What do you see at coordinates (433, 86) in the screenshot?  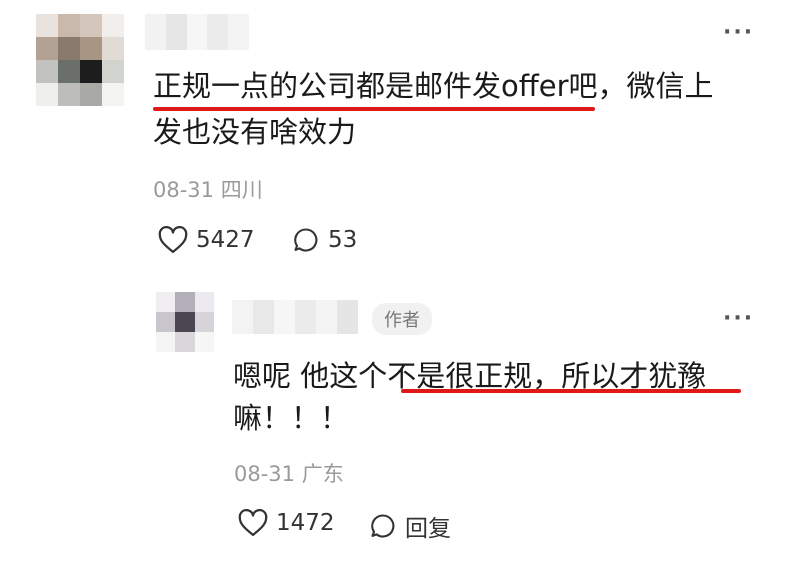 I see `comment-text-line1: 正规一点的公司都是邮件发offer吧，微信上` at bounding box center [433, 86].